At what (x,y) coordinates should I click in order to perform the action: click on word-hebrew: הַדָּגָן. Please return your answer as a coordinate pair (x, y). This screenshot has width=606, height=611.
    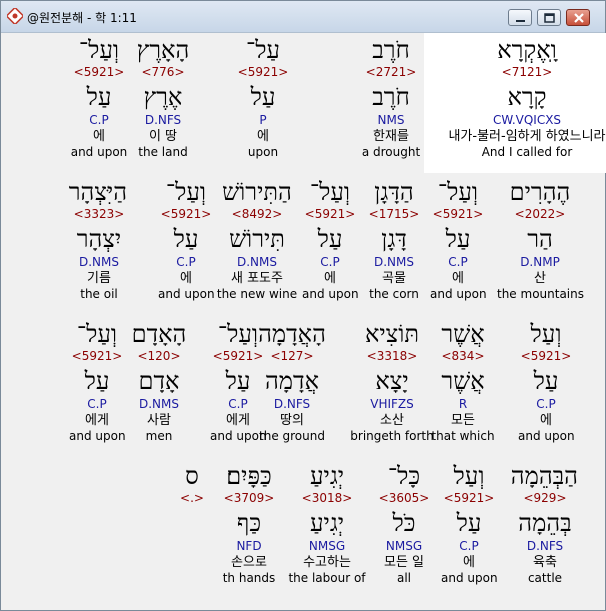
    Looking at the image, I should click on (394, 192).